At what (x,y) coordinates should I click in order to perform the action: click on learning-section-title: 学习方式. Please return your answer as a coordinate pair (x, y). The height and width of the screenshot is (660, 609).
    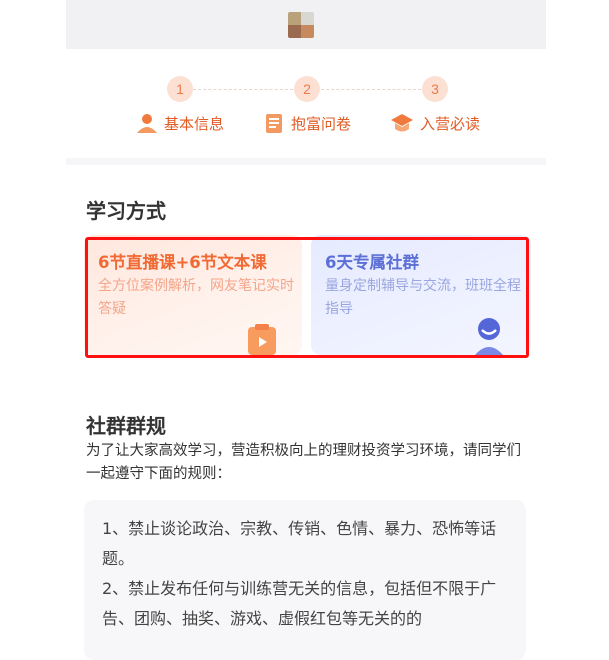
    Looking at the image, I should click on (126, 211).